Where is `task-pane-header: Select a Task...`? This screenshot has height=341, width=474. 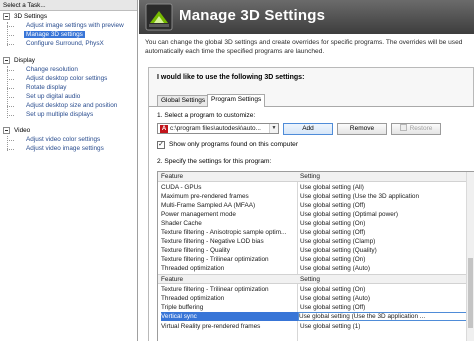
task-pane-header: Select a Task... is located at coordinates (68, 5).